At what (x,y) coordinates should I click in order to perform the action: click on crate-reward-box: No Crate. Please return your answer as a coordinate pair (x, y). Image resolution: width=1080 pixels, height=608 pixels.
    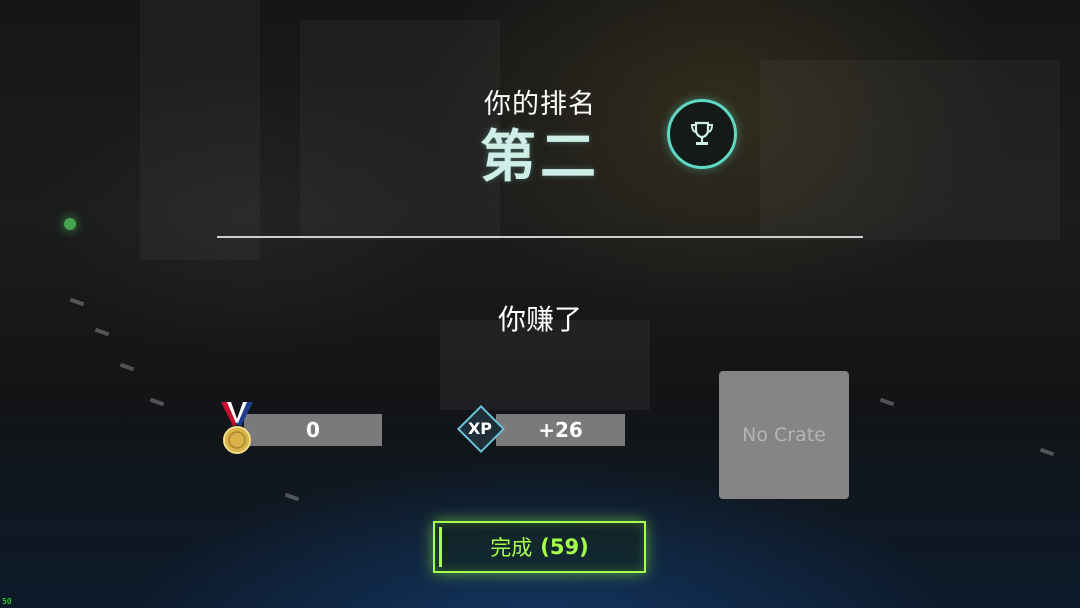
    Looking at the image, I should click on (784, 435).